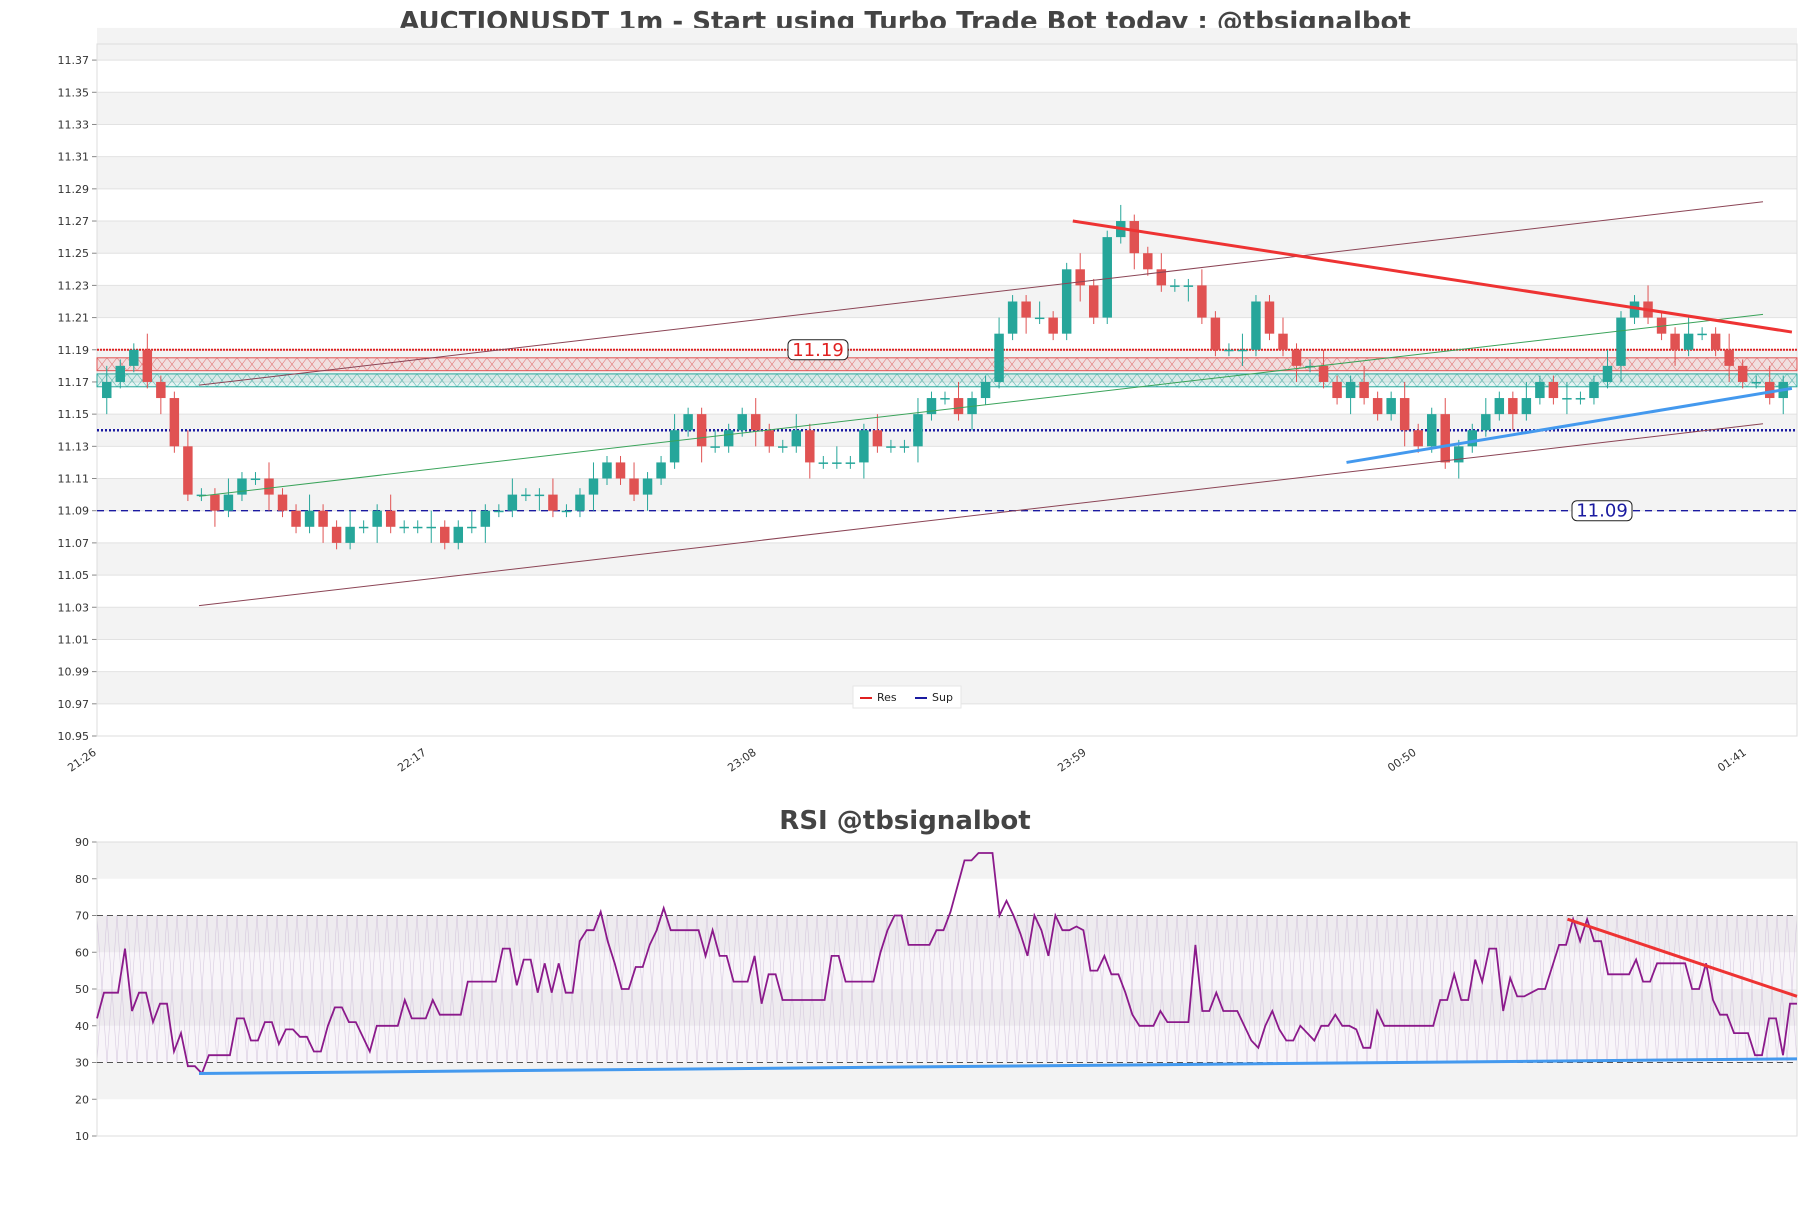  Describe the element at coordinates (82, 879) in the screenshot. I see `rsi-y-tick-label: 80` at that location.